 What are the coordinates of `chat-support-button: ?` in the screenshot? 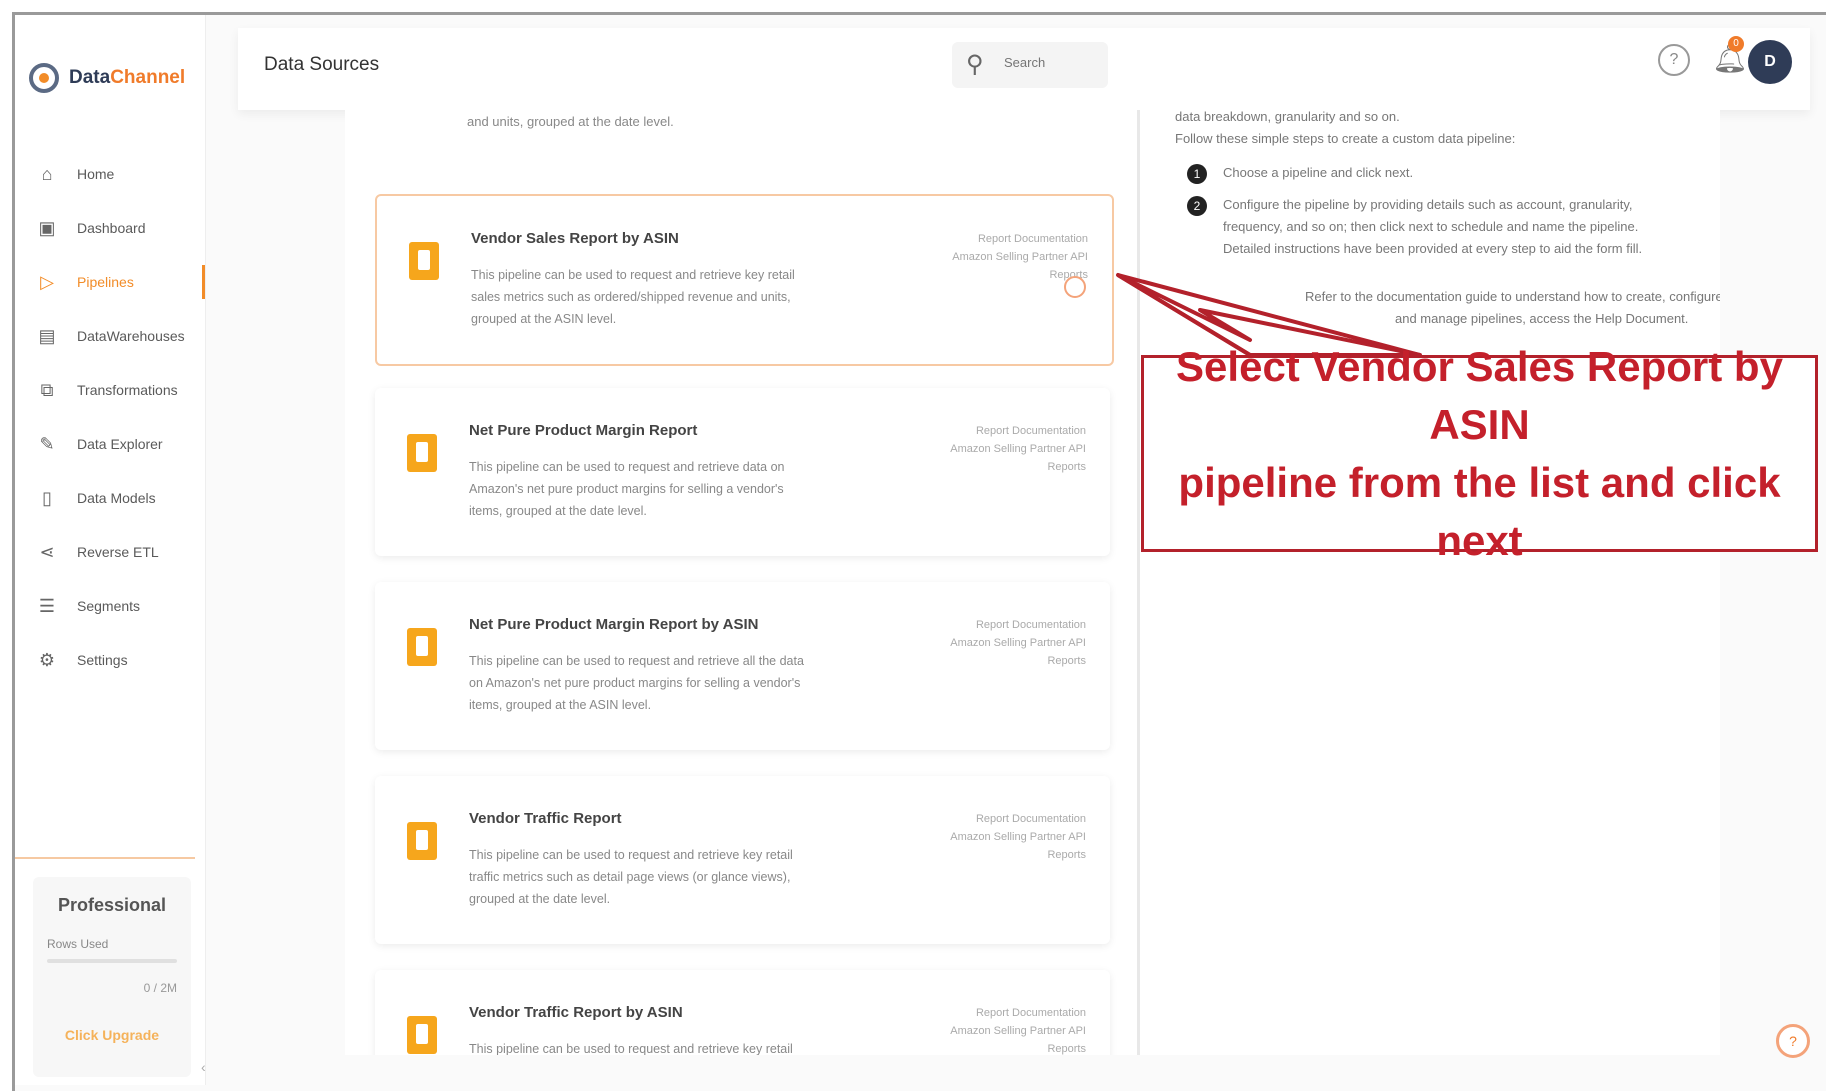 It's located at (1793, 1041).